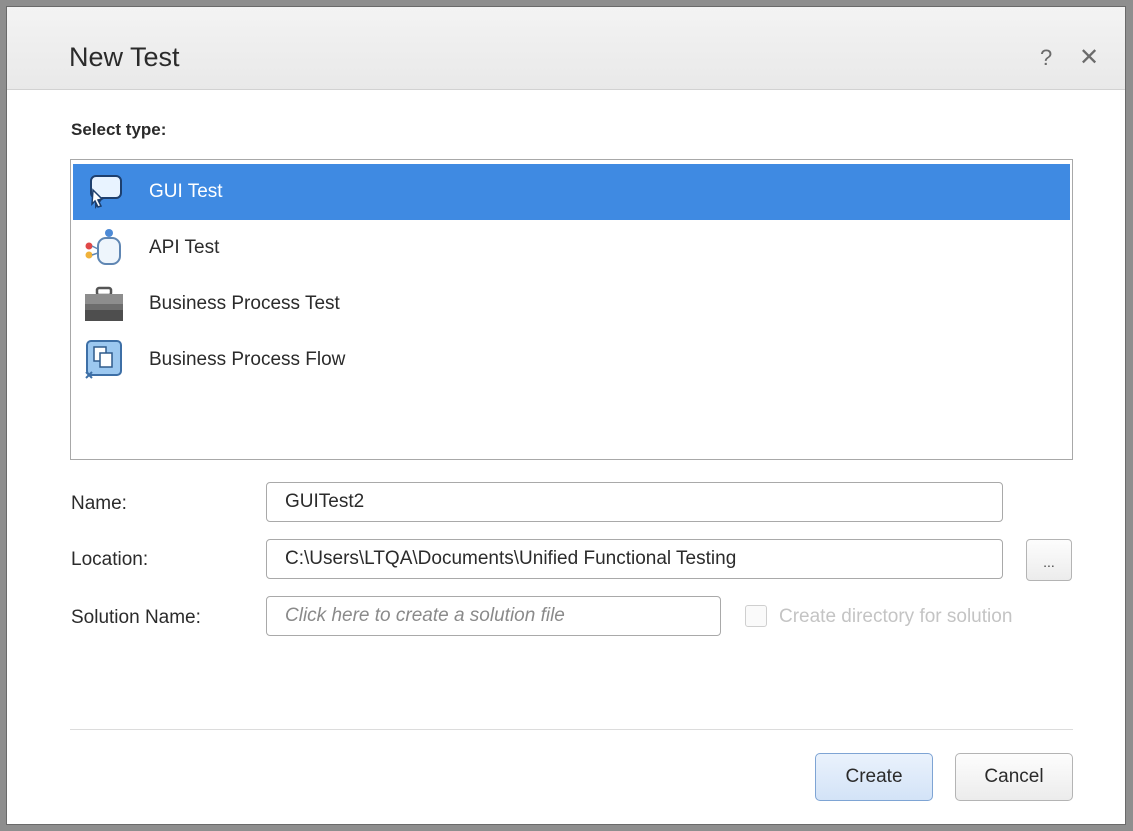 Image resolution: width=1133 pixels, height=831 pixels. What do you see at coordinates (493, 616) in the screenshot?
I see `solution-name-field` at bounding box center [493, 616].